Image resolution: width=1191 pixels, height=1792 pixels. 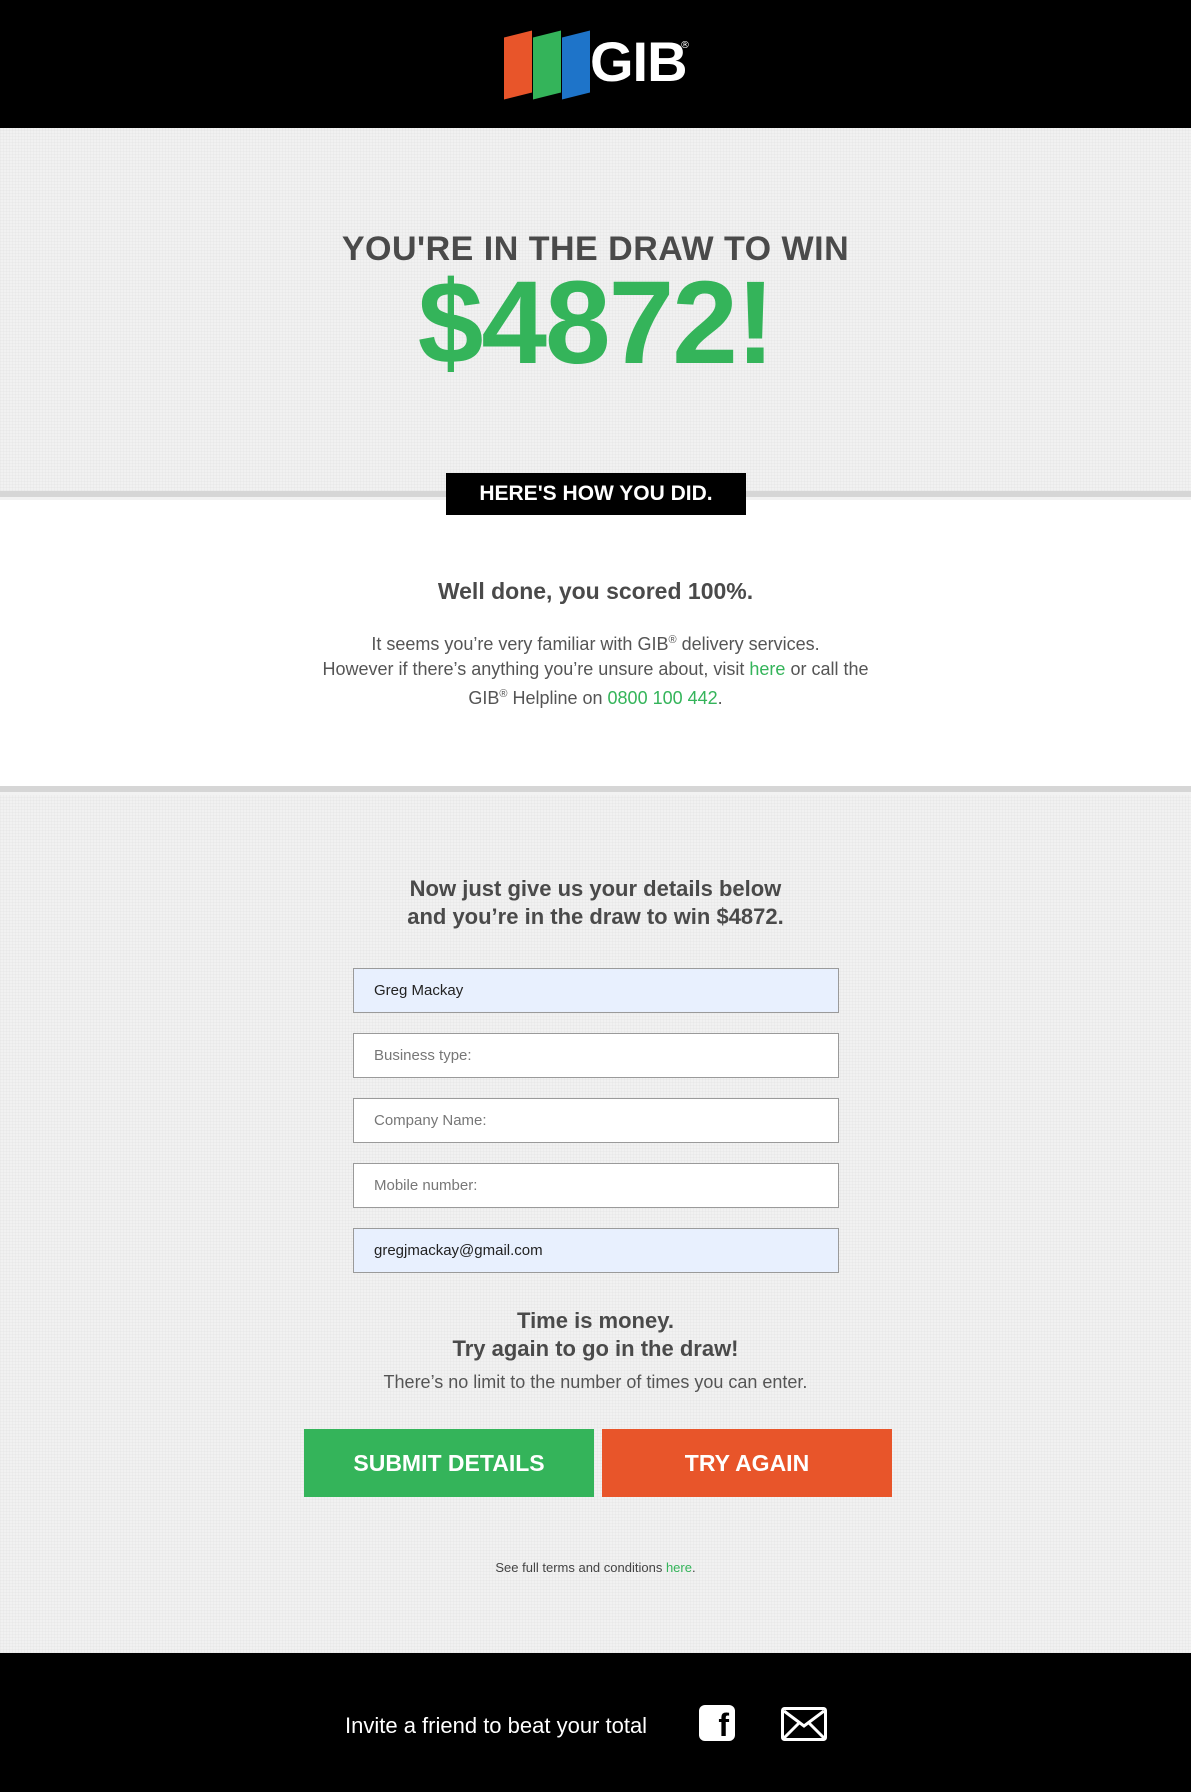 I want to click on gib-logo: GIB ®, so click(x=599, y=65).